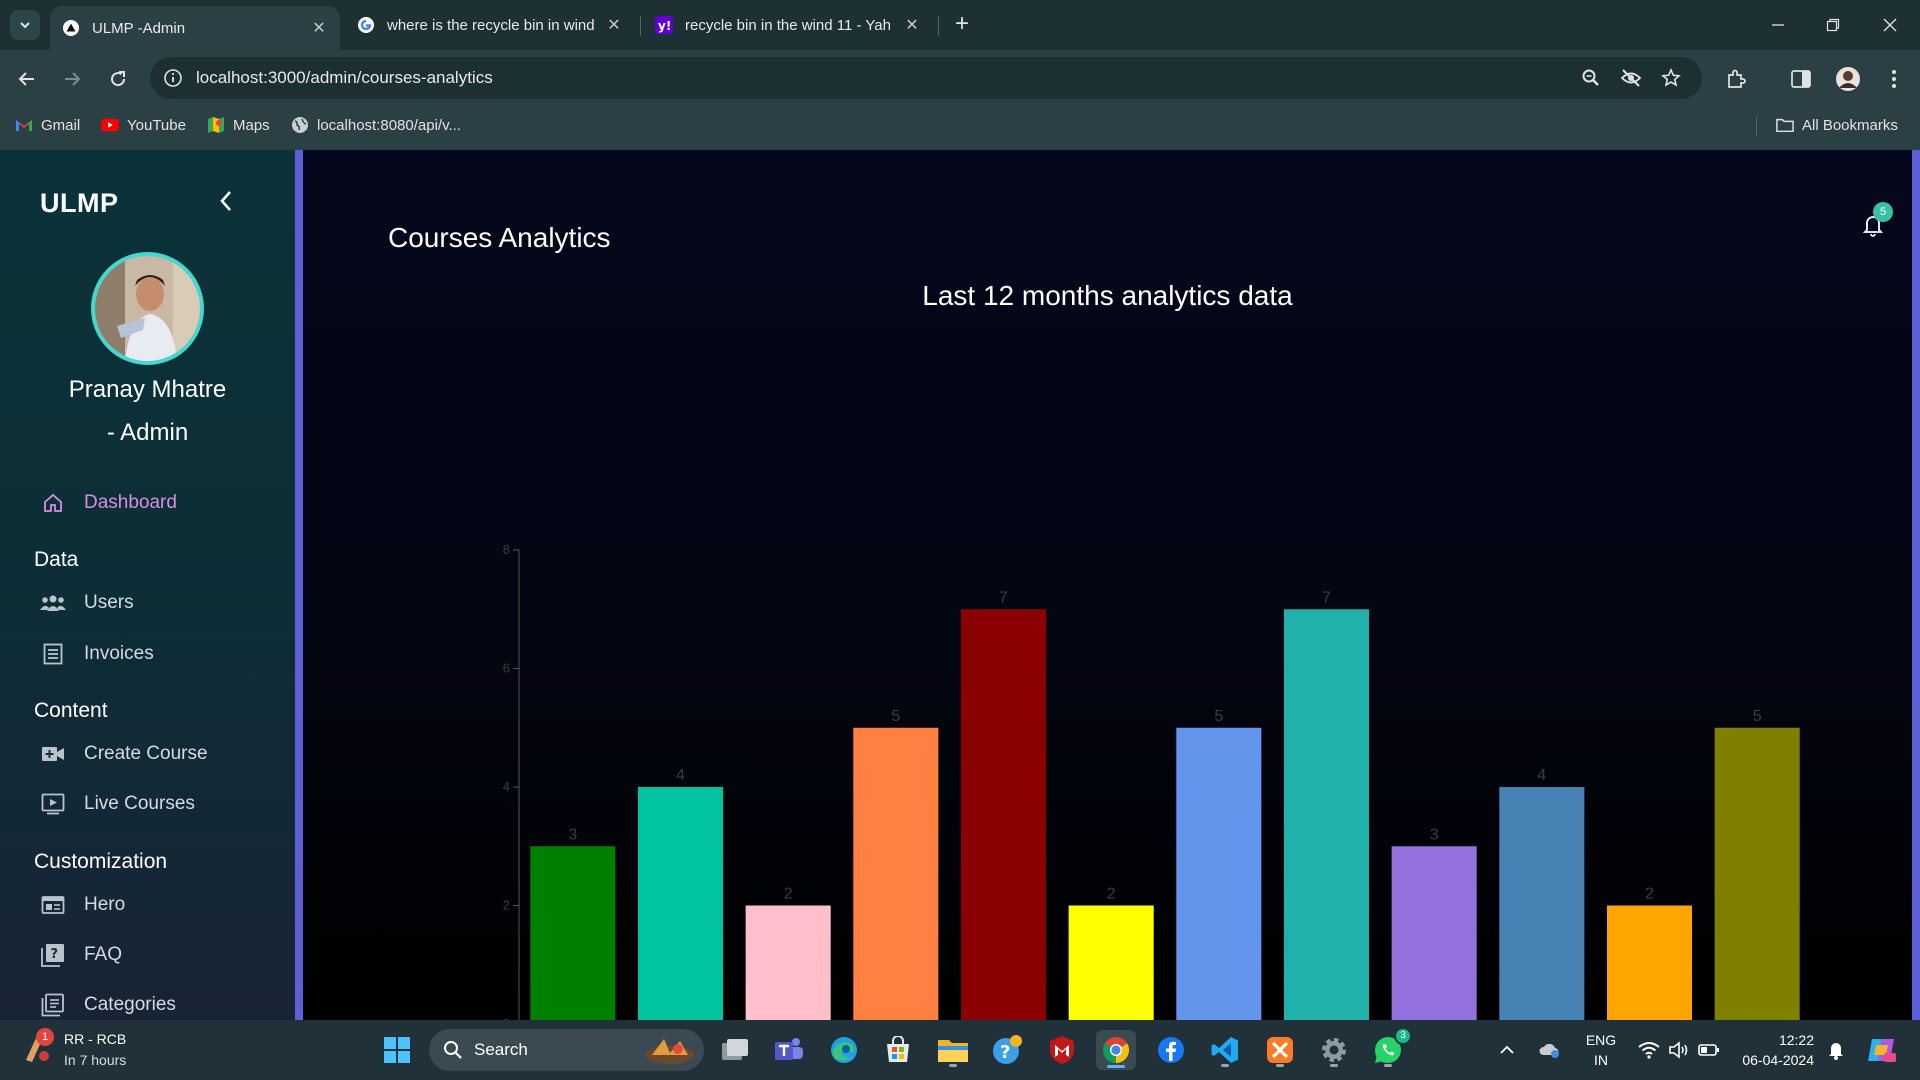 The width and height of the screenshot is (1920, 1080). I want to click on mcafee-app, so click(1062, 1050).